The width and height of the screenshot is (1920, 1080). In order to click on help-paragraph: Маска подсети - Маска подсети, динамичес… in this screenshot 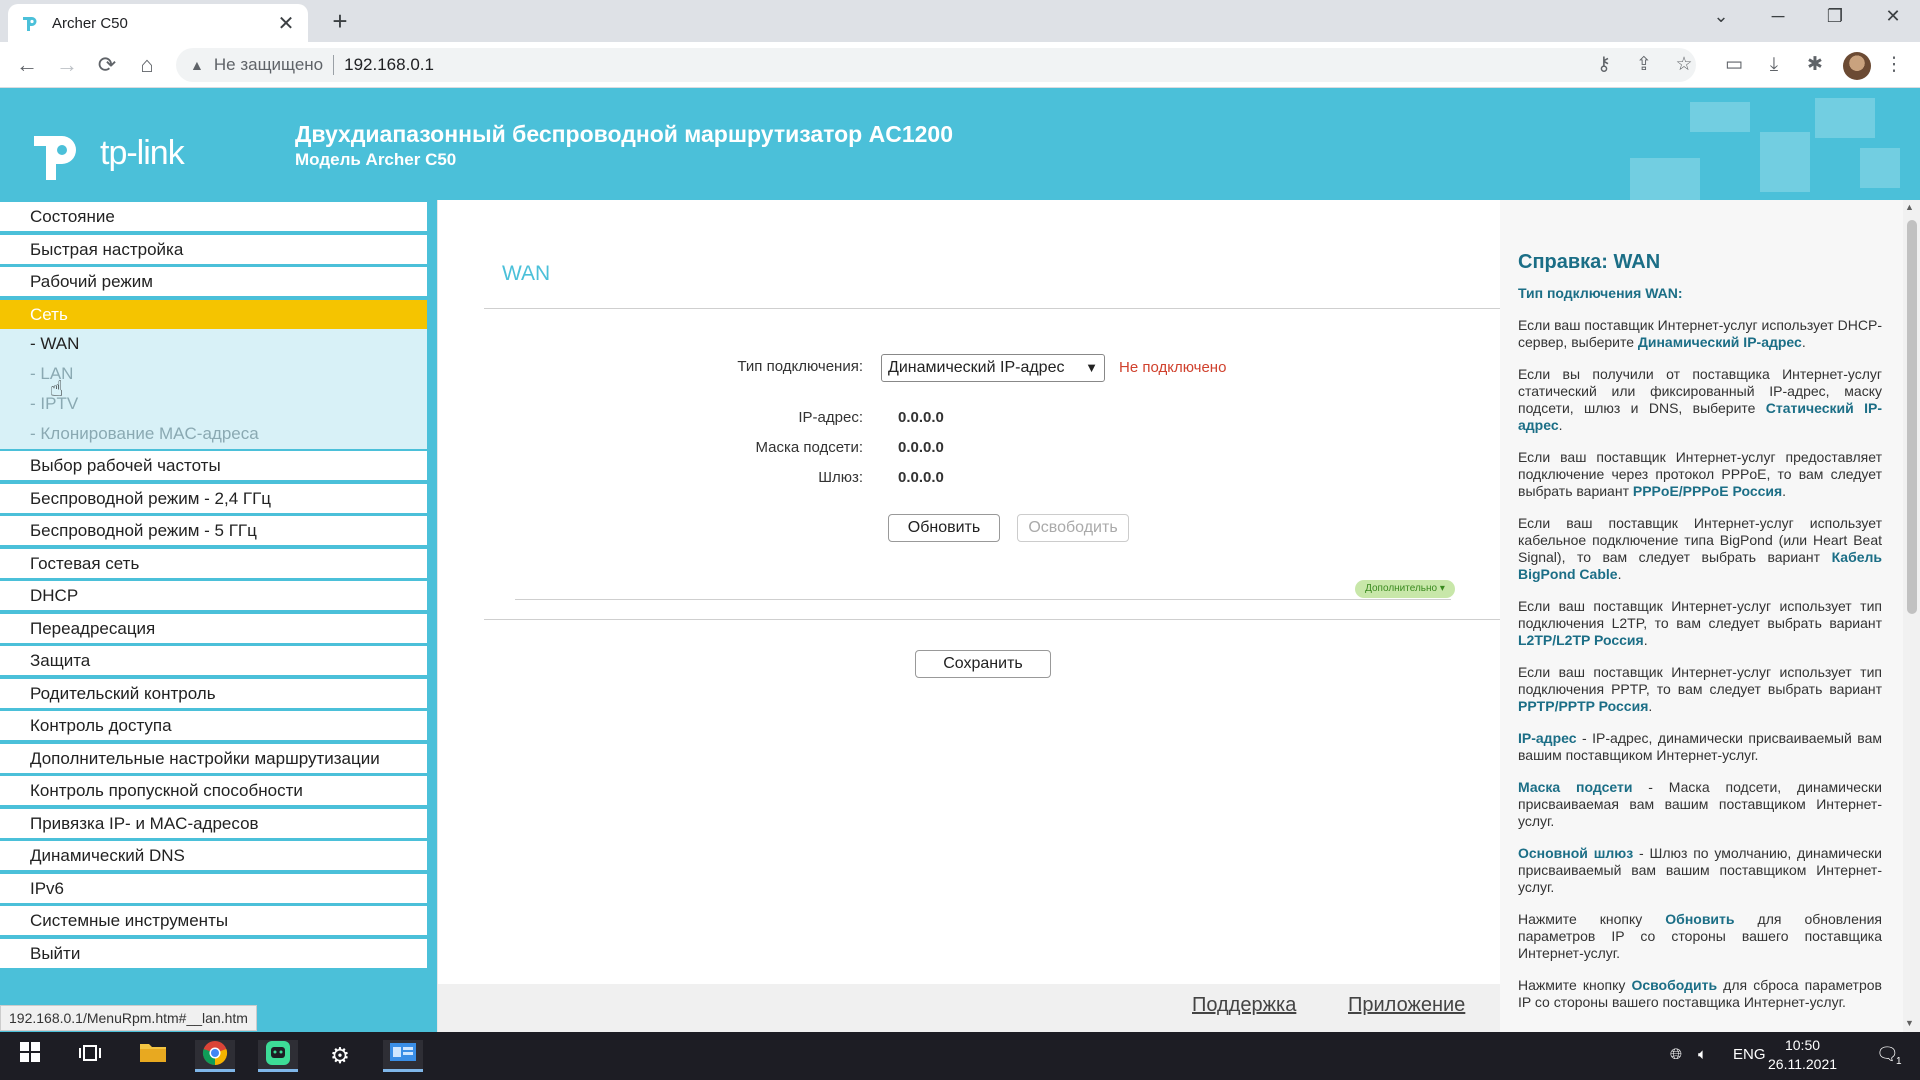, I will do `click(1700, 804)`.